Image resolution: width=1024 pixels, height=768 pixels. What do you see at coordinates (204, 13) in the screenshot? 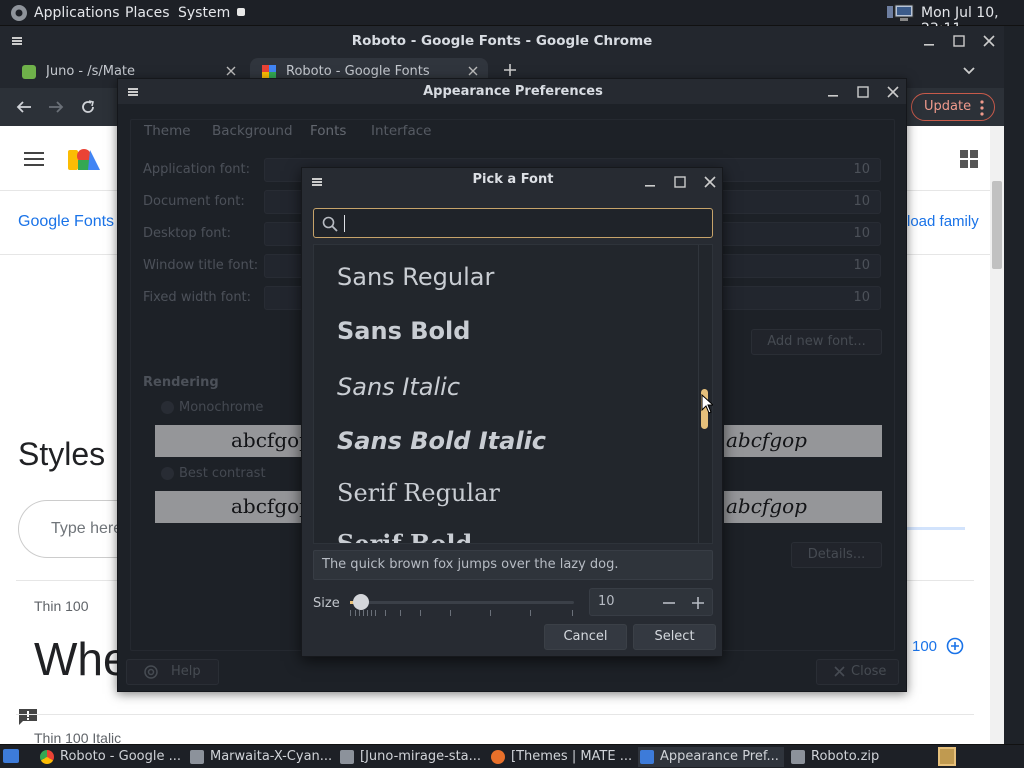
I see `menu-system: System` at bounding box center [204, 13].